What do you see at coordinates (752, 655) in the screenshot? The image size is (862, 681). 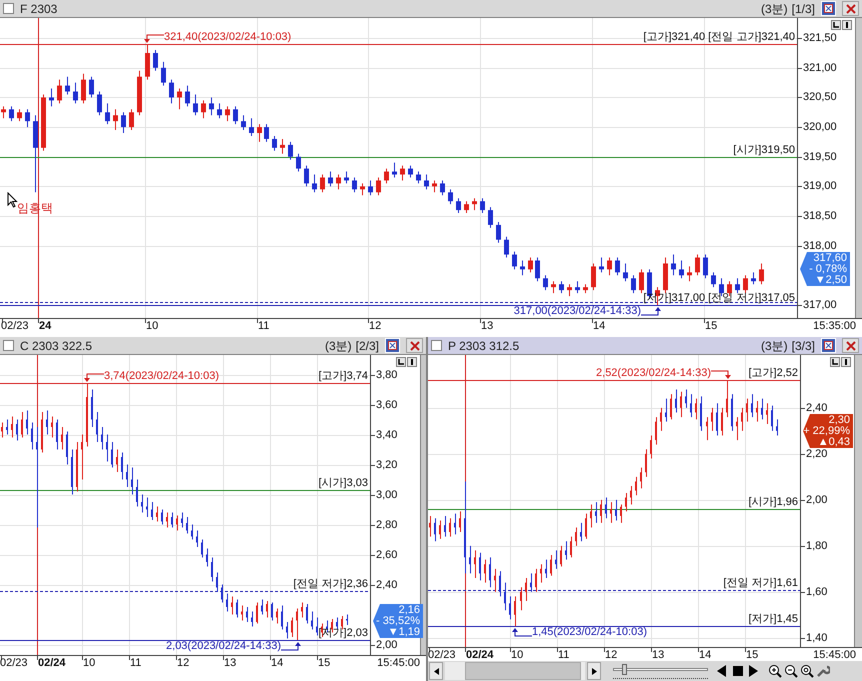 I see `axis-label: 15` at bounding box center [752, 655].